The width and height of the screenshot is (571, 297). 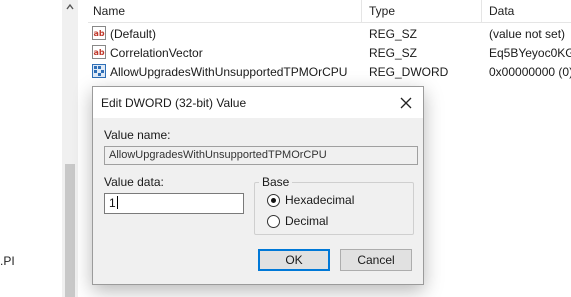 What do you see at coordinates (527, 34) in the screenshot?
I see `value-data: (value not set)` at bounding box center [527, 34].